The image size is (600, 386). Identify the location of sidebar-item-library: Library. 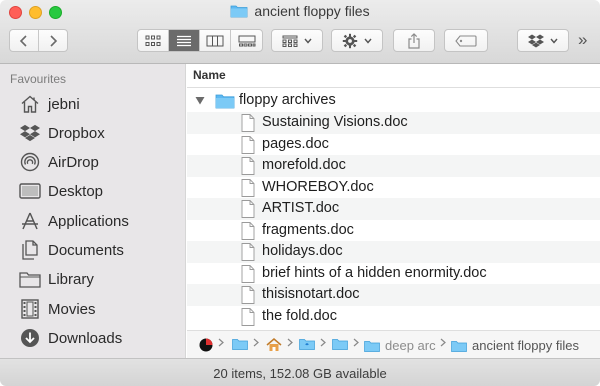
(93, 279).